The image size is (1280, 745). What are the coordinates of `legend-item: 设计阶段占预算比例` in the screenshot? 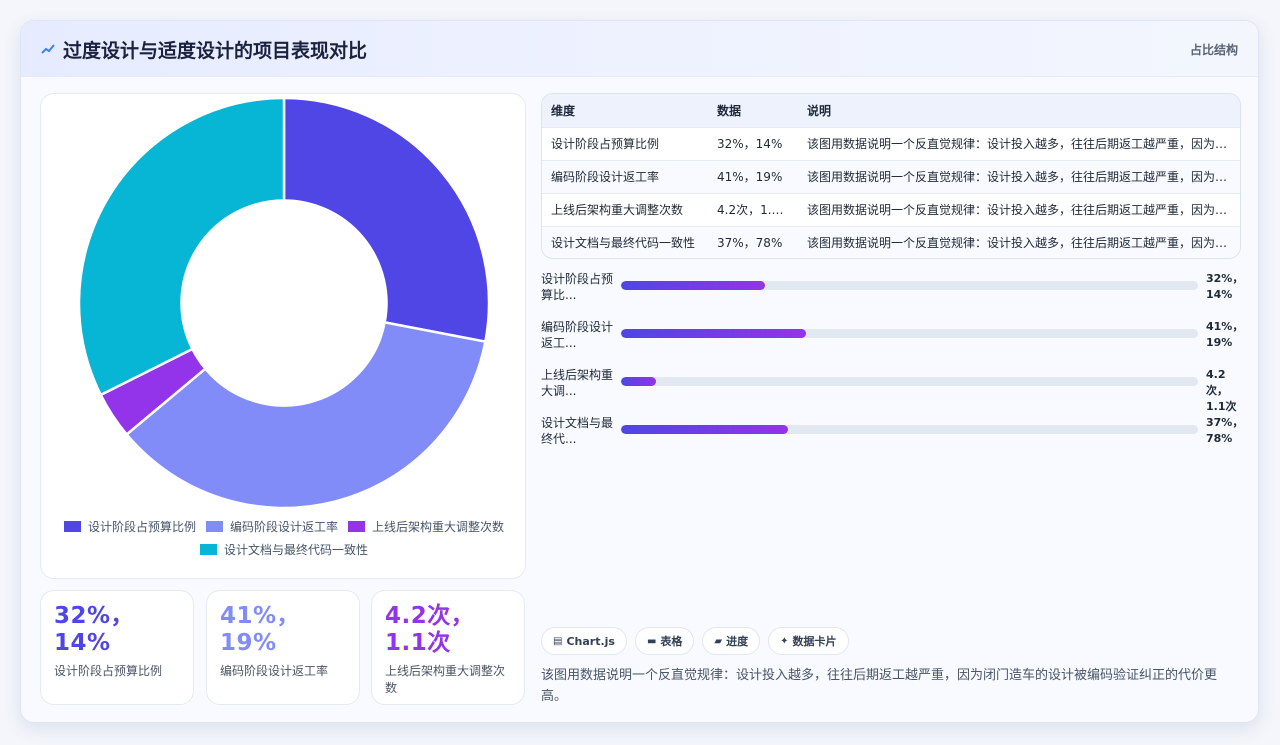 It's located at (129, 526).